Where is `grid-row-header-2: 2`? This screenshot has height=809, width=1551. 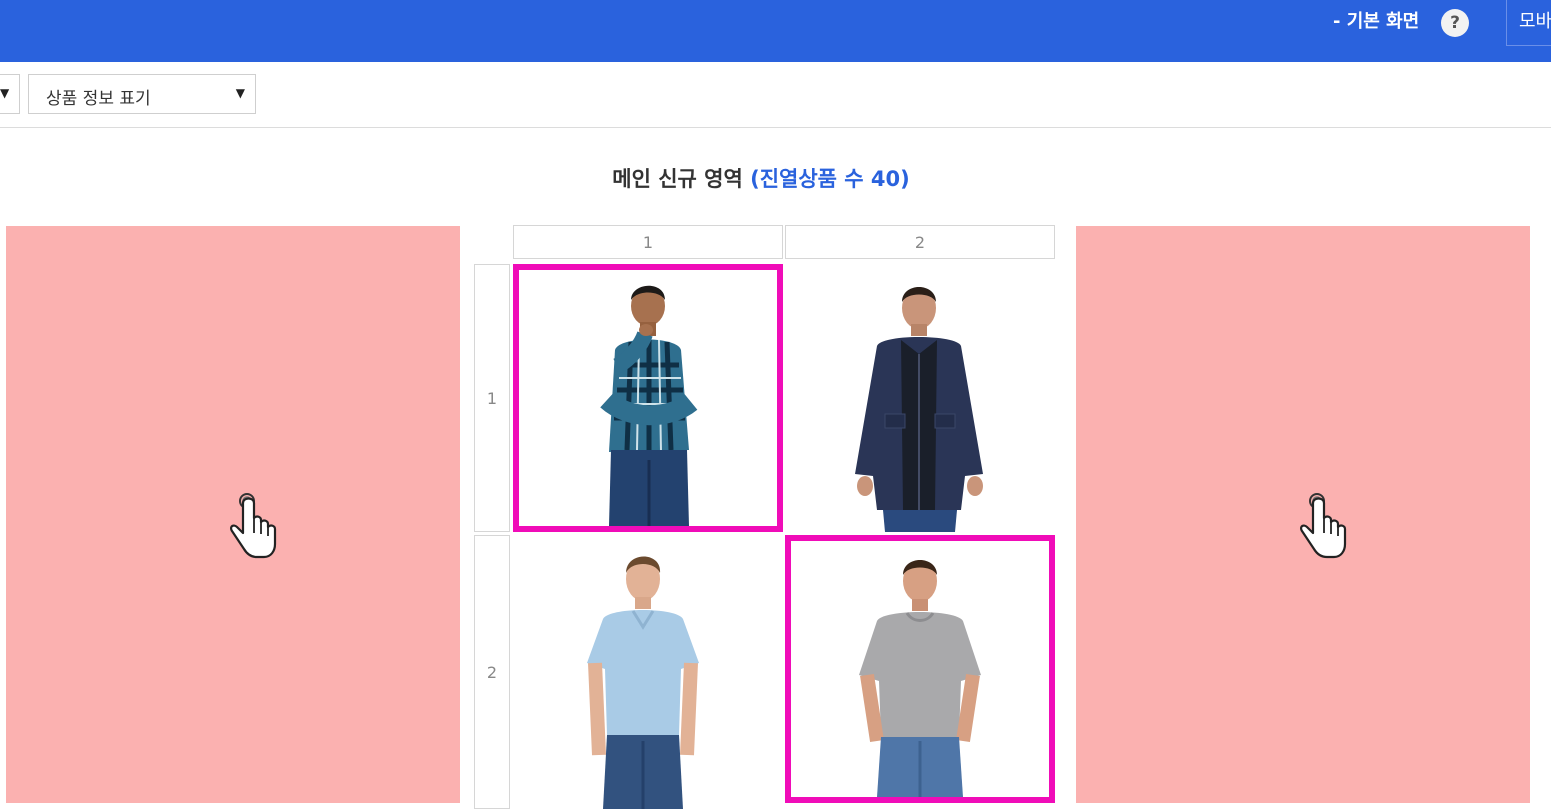
grid-row-header-2: 2 is located at coordinates (492, 672).